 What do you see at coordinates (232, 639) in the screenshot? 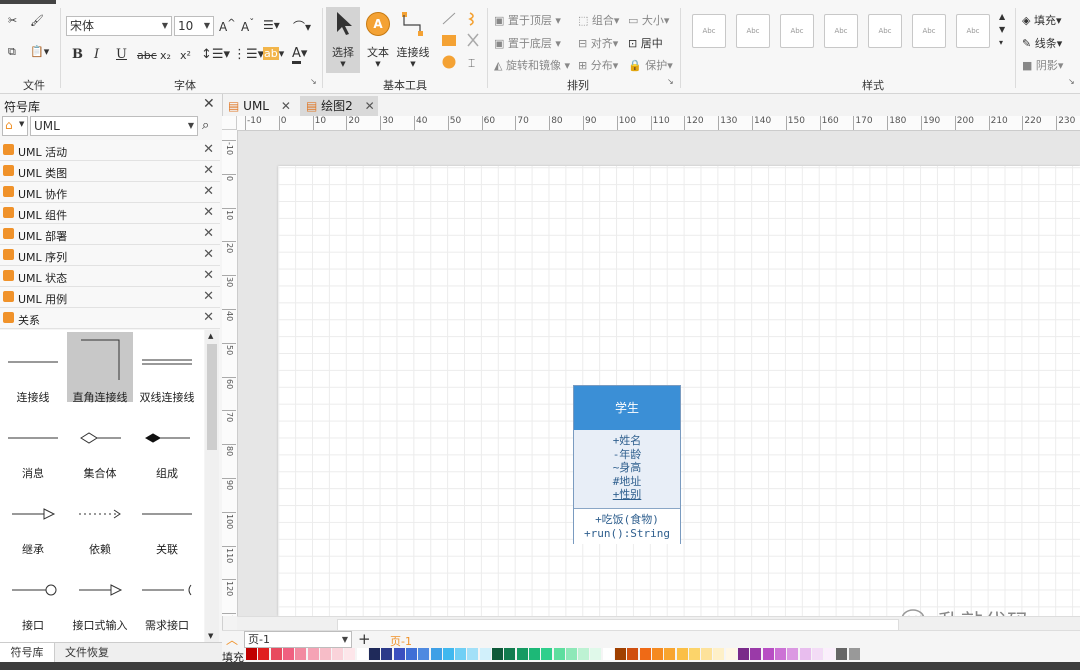
I see `chevron-up-icon: ︿` at bounding box center [232, 639].